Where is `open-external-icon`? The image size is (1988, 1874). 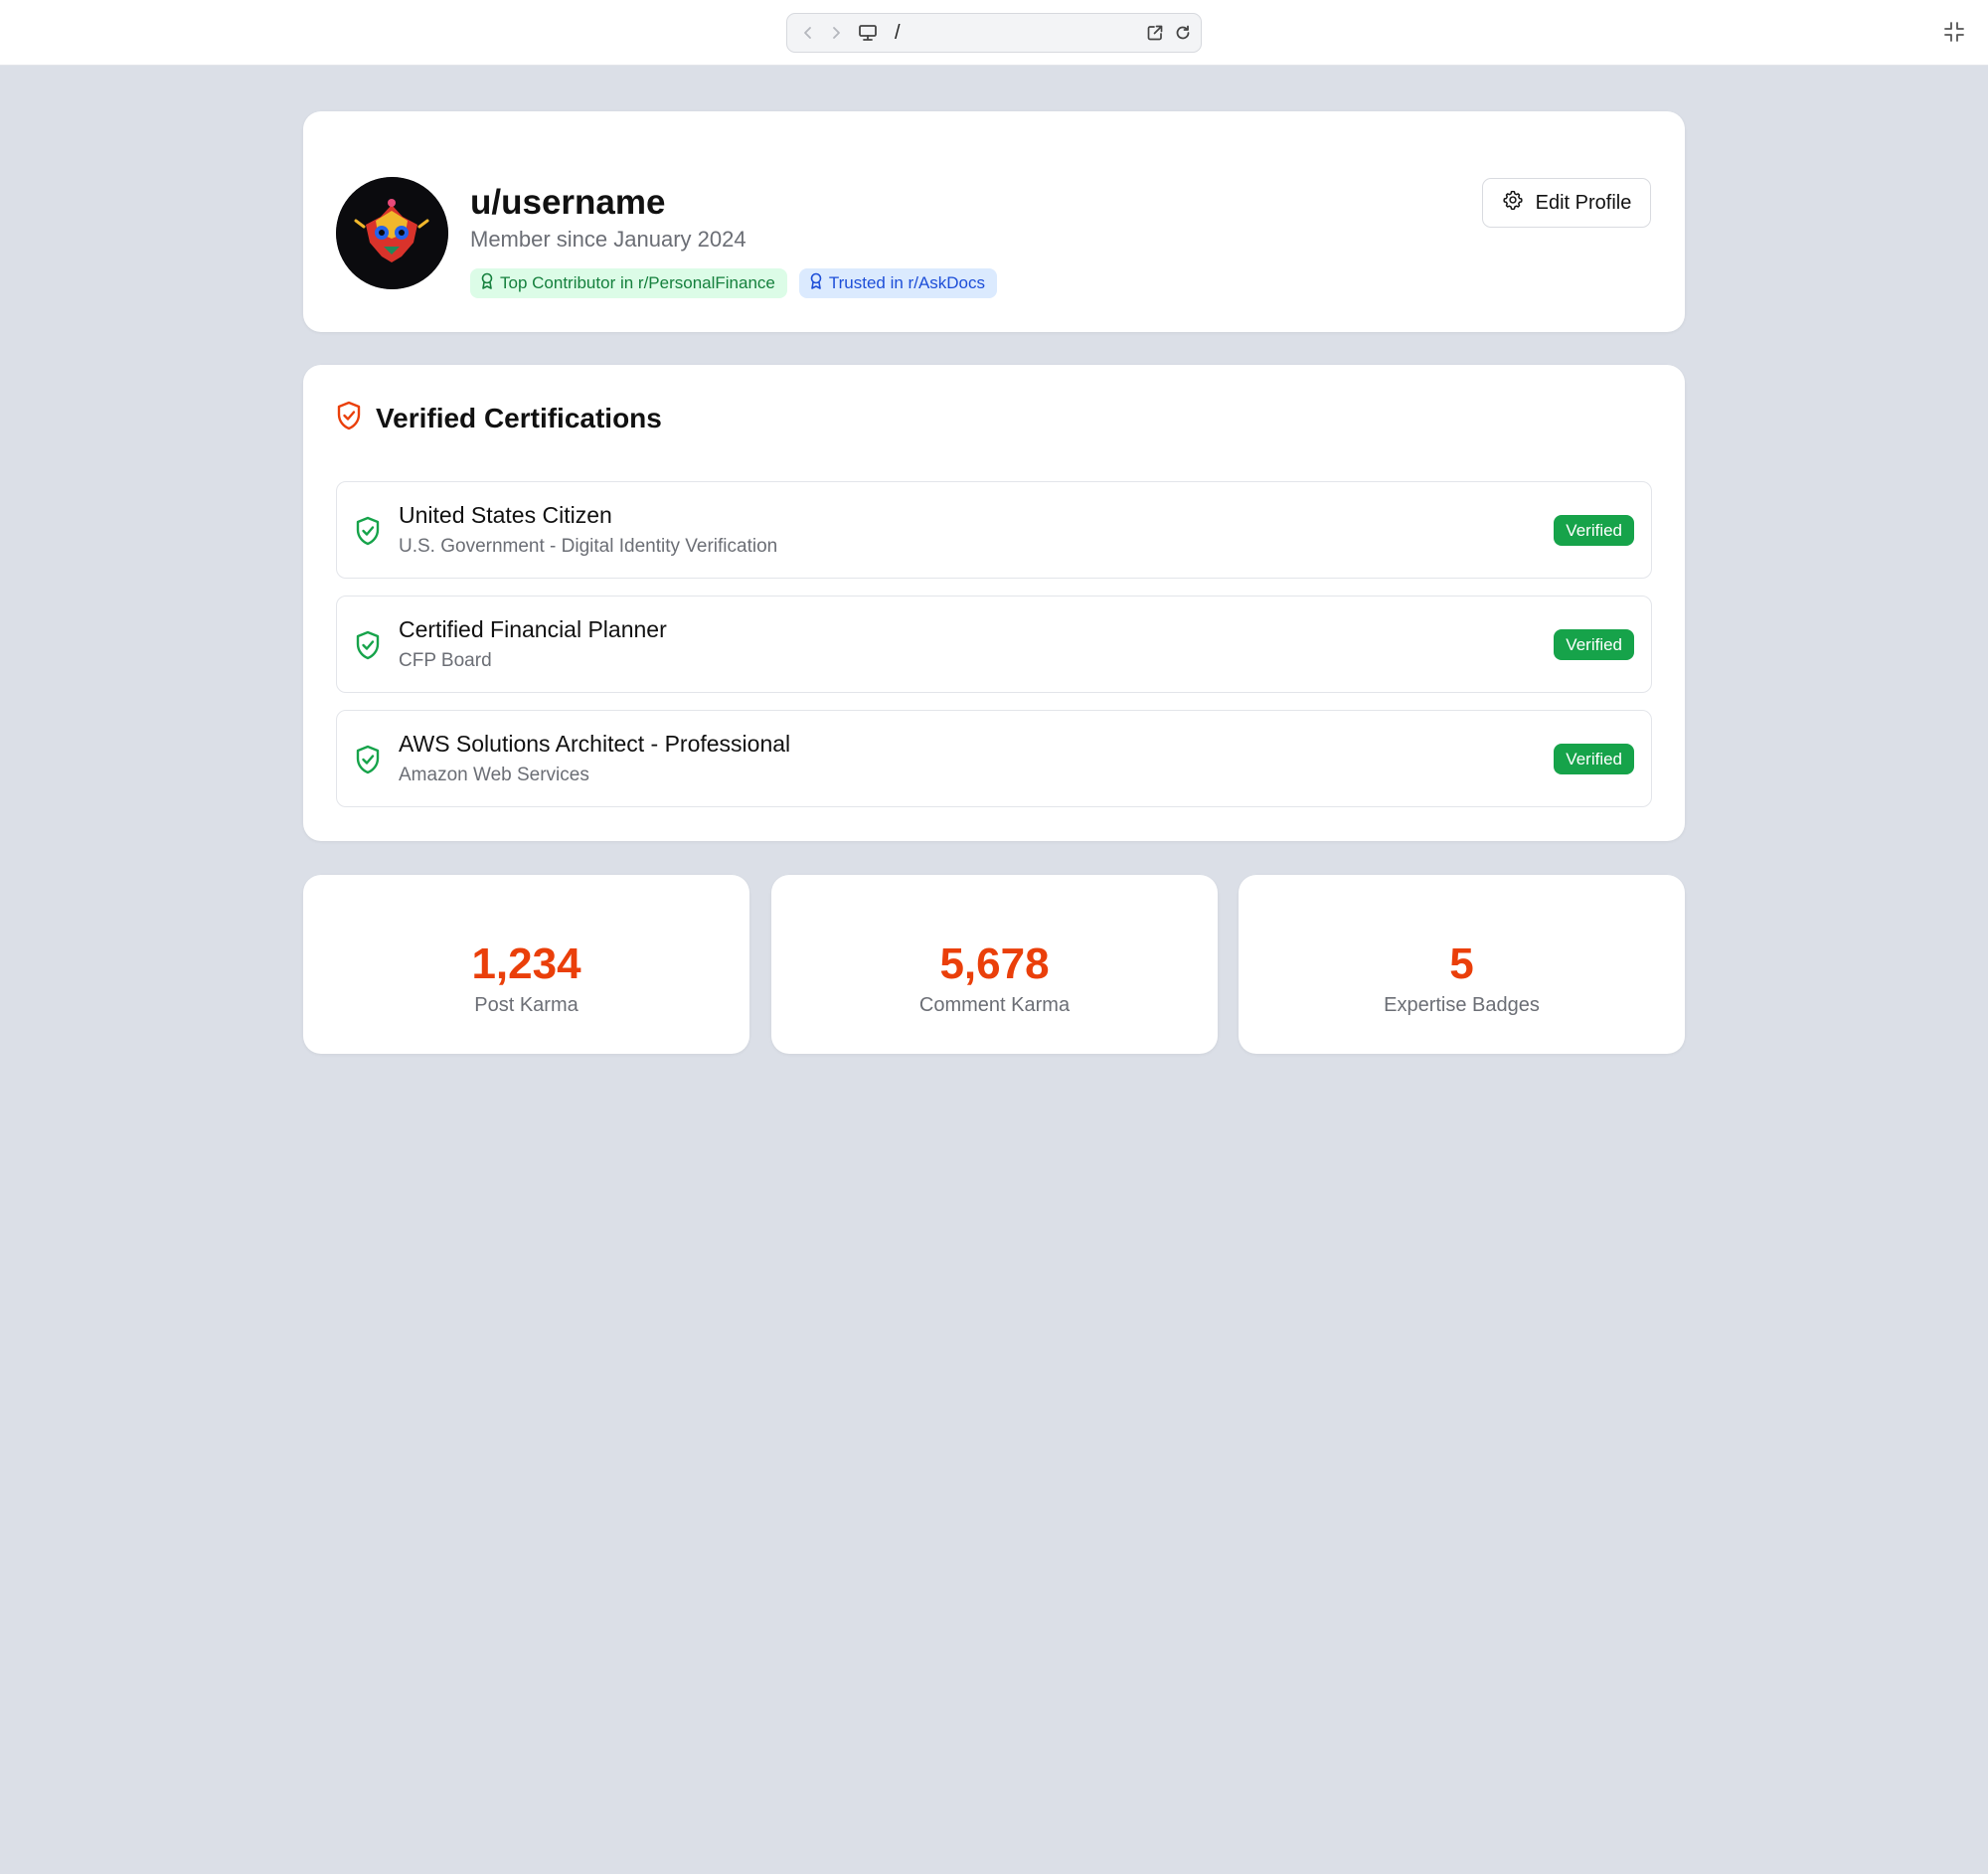
open-external-icon is located at coordinates (1155, 33).